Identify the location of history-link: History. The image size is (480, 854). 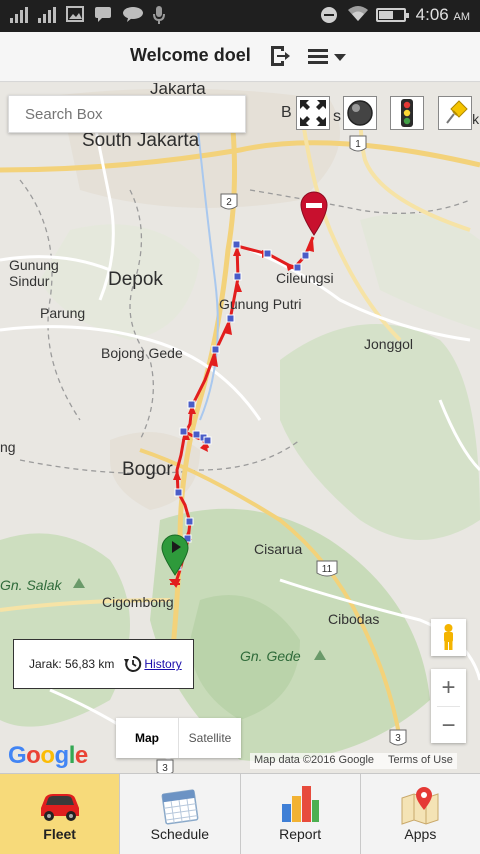
(162, 664).